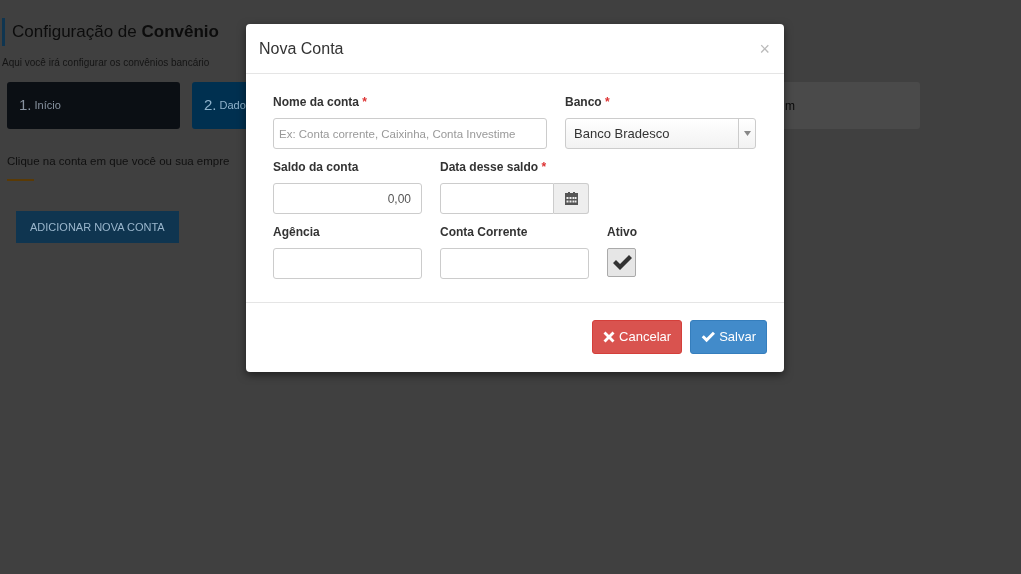 The image size is (1021, 574). Describe the element at coordinates (347, 198) in the screenshot. I see `input-field: 0,00` at that location.